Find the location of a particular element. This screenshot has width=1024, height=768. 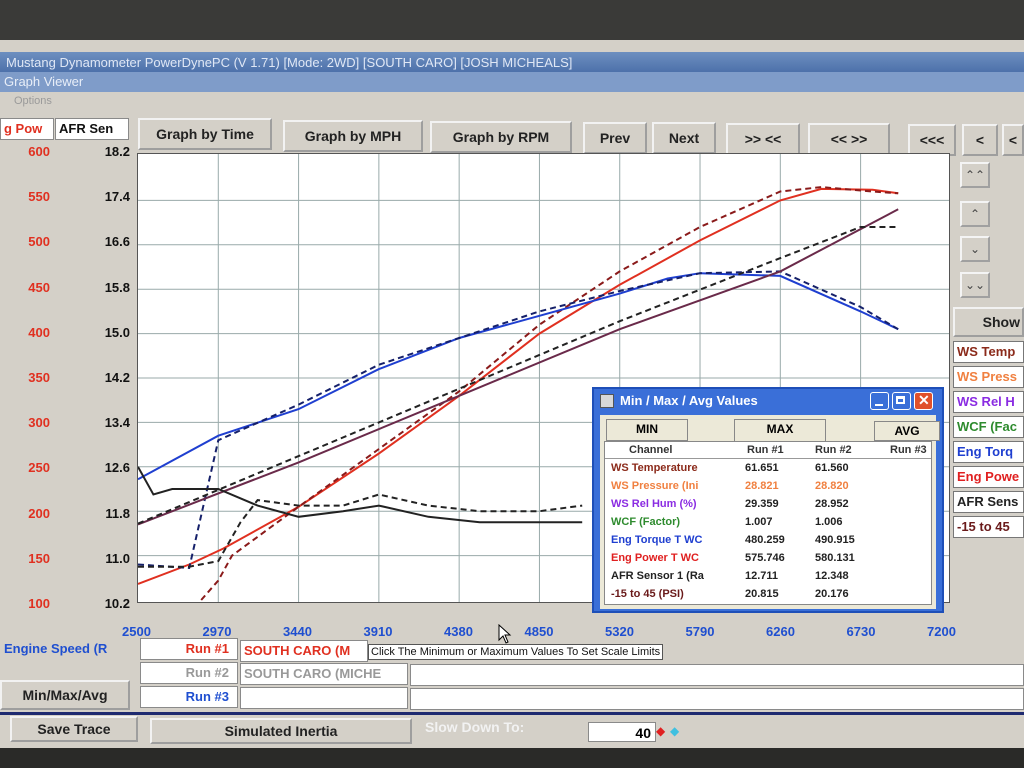

y-tick-power: 300 is located at coordinates (39, 423).